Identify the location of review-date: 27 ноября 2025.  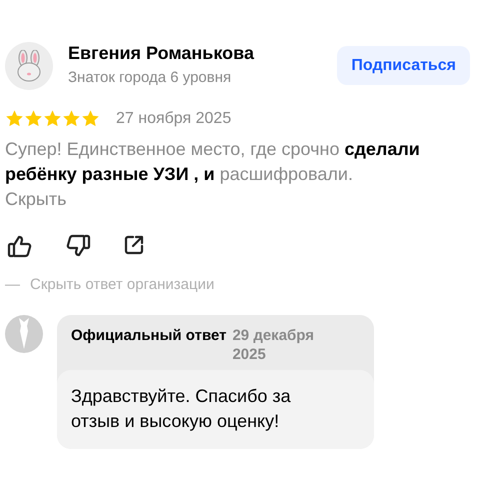
(174, 119).